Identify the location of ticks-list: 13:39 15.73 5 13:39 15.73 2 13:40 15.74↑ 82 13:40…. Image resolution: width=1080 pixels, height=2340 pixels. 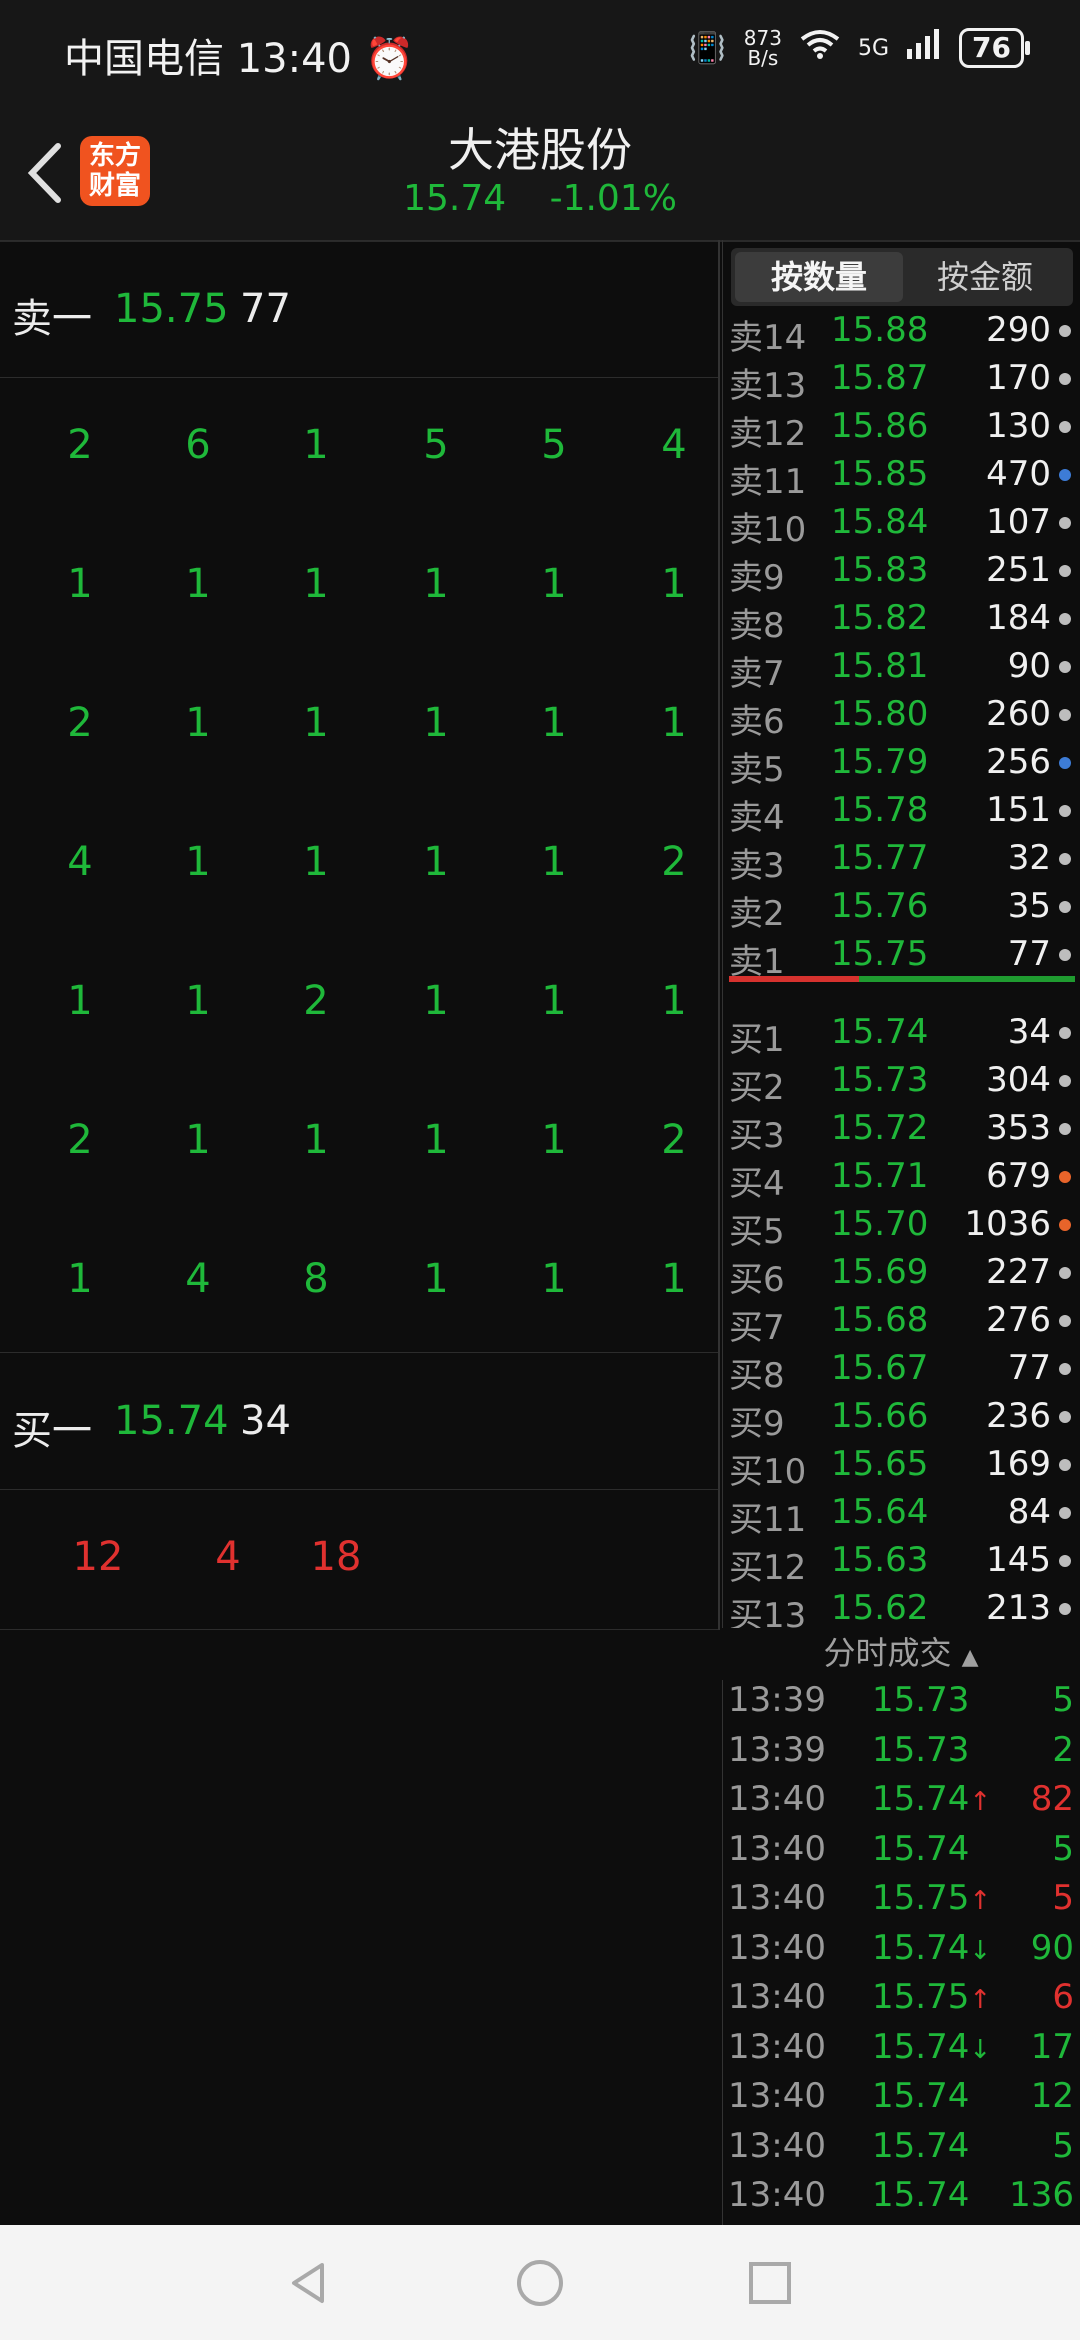
(901, 1952).